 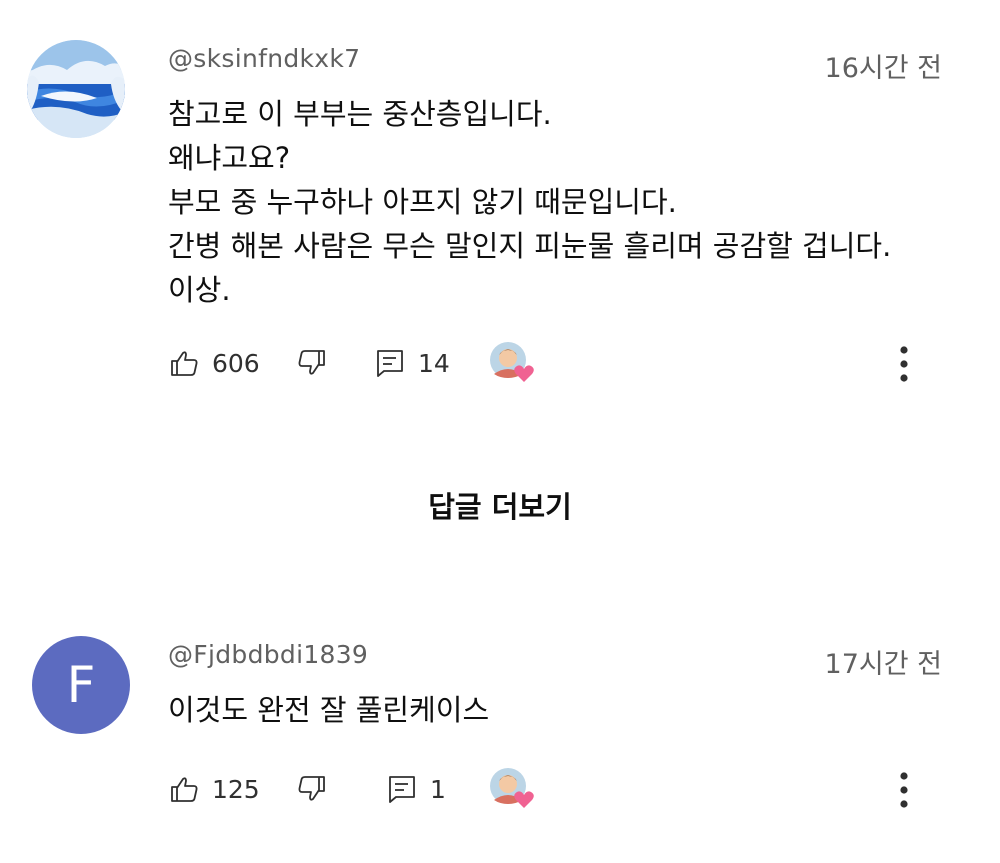 I want to click on reply-button: 1, so click(x=416, y=789).